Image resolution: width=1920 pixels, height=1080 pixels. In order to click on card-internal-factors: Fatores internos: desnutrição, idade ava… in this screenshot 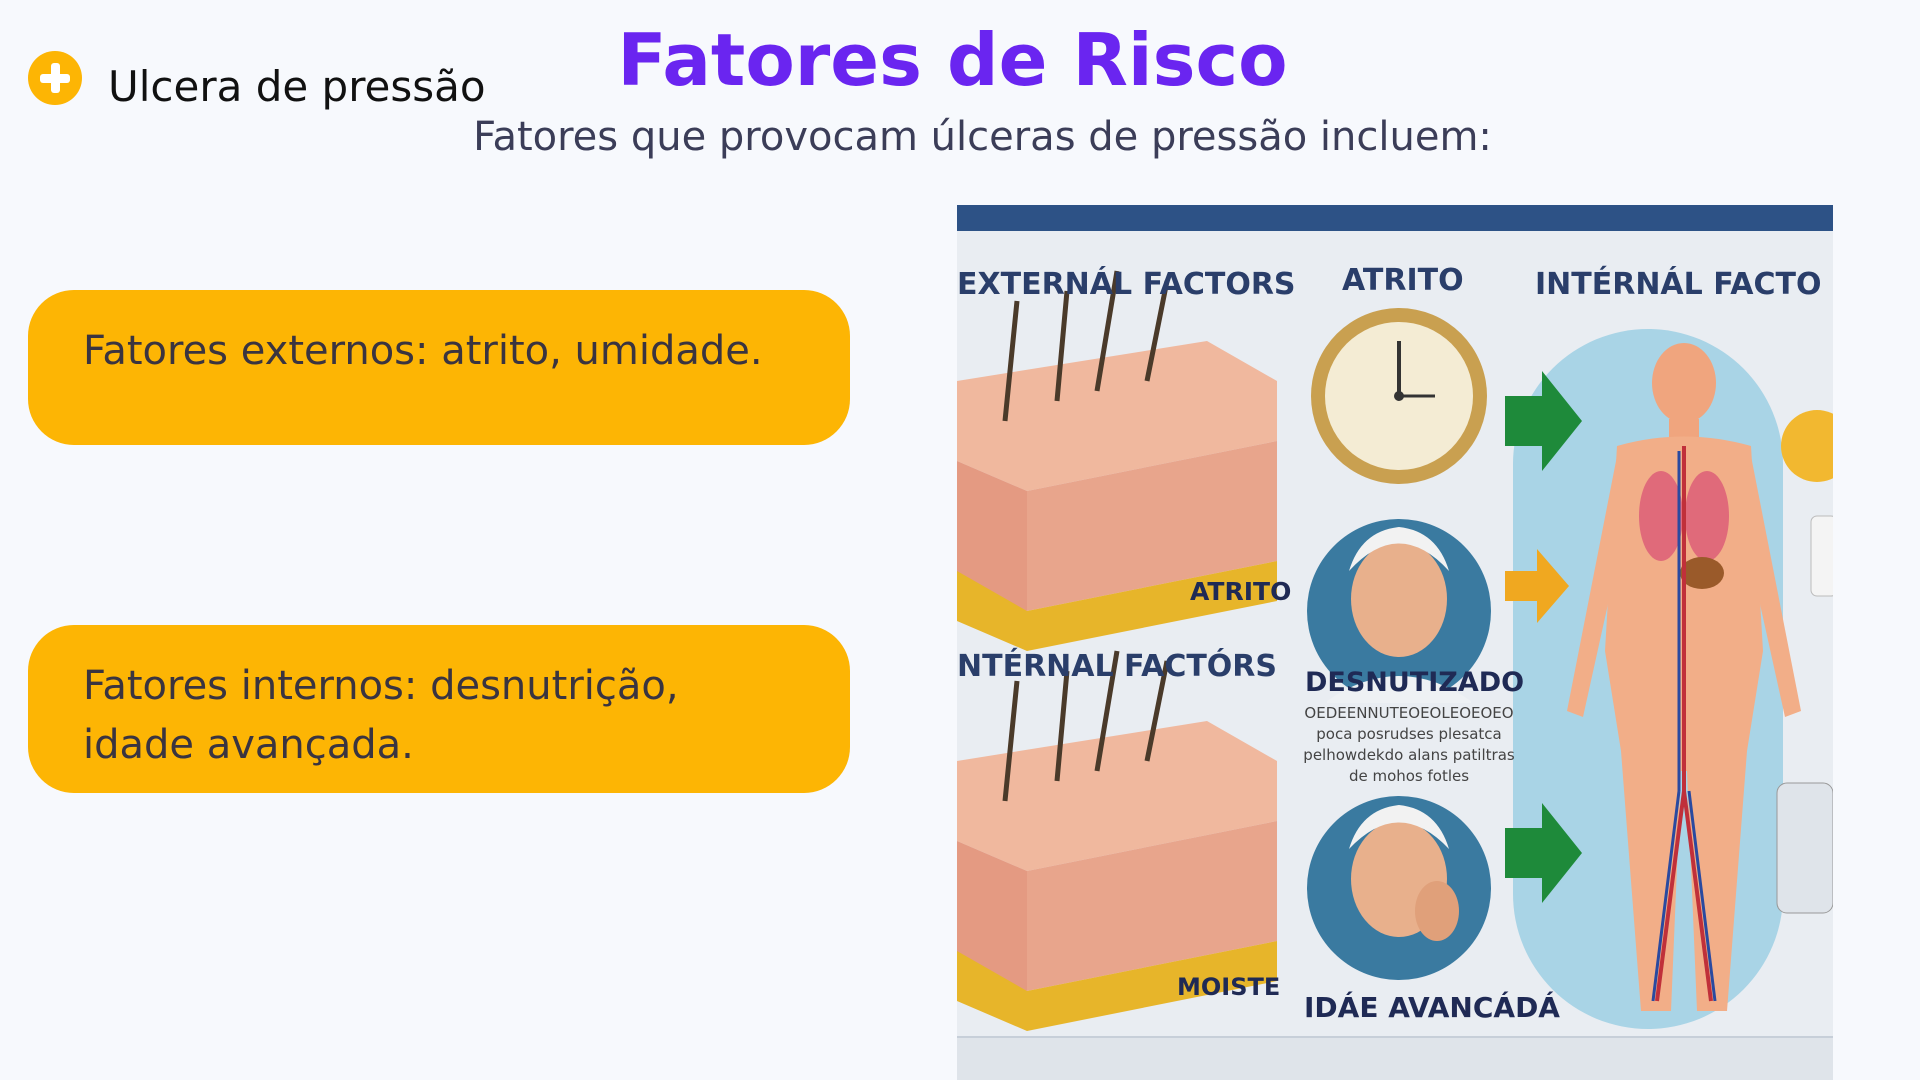, I will do `click(439, 709)`.